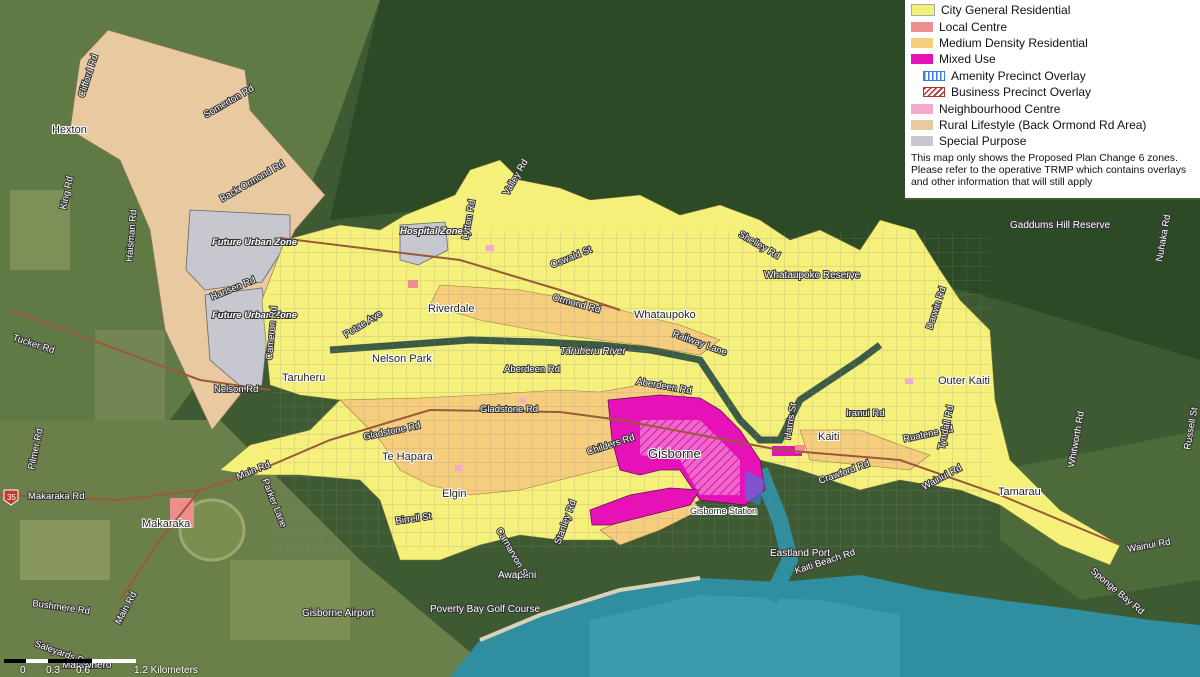 The image size is (1200, 677). What do you see at coordinates (303, 378) in the screenshot?
I see `place-taruheru: Taruheru` at bounding box center [303, 378].